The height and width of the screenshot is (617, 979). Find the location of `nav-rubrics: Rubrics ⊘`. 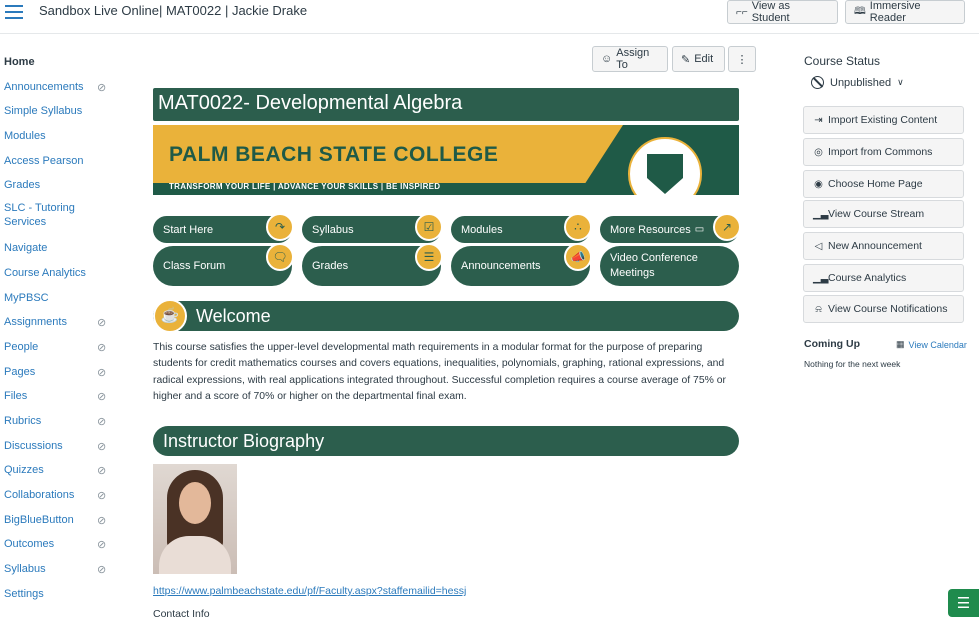

nav-rubrics: Rubrics ⊘ is located at coordinates (60, 423).